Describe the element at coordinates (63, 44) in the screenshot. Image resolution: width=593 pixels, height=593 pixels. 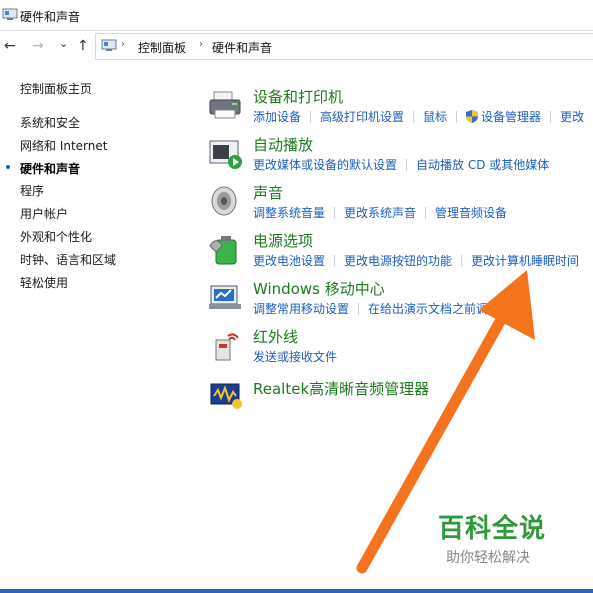
I see `recent-locations-dropdown: ⌄` at that location.